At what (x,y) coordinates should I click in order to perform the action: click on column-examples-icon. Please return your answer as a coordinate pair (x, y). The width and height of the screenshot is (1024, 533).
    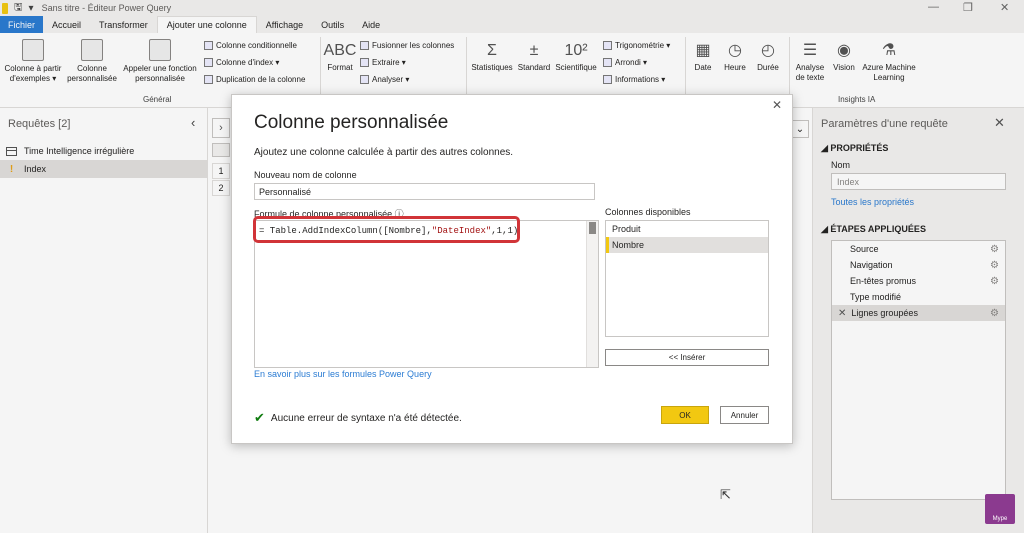
    Looking at the image, I should click on (33, 50).